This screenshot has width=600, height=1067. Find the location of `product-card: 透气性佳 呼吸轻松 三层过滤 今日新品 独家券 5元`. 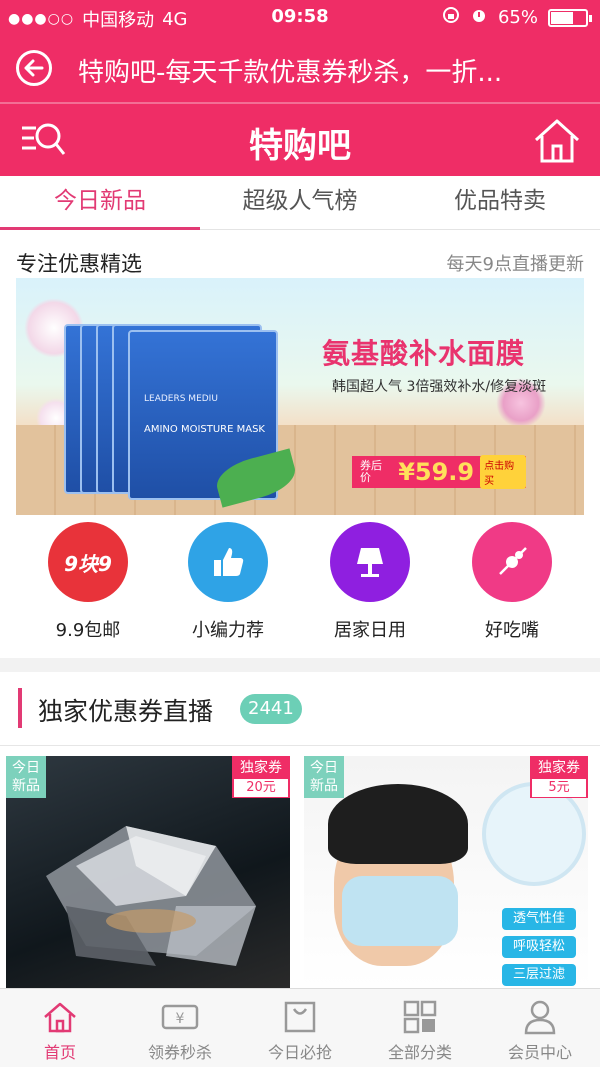

product-card: 透气性佳 呼吸轻松 三层过滤 今日新品 独家券 5元 is located at coordinates (446, 872).